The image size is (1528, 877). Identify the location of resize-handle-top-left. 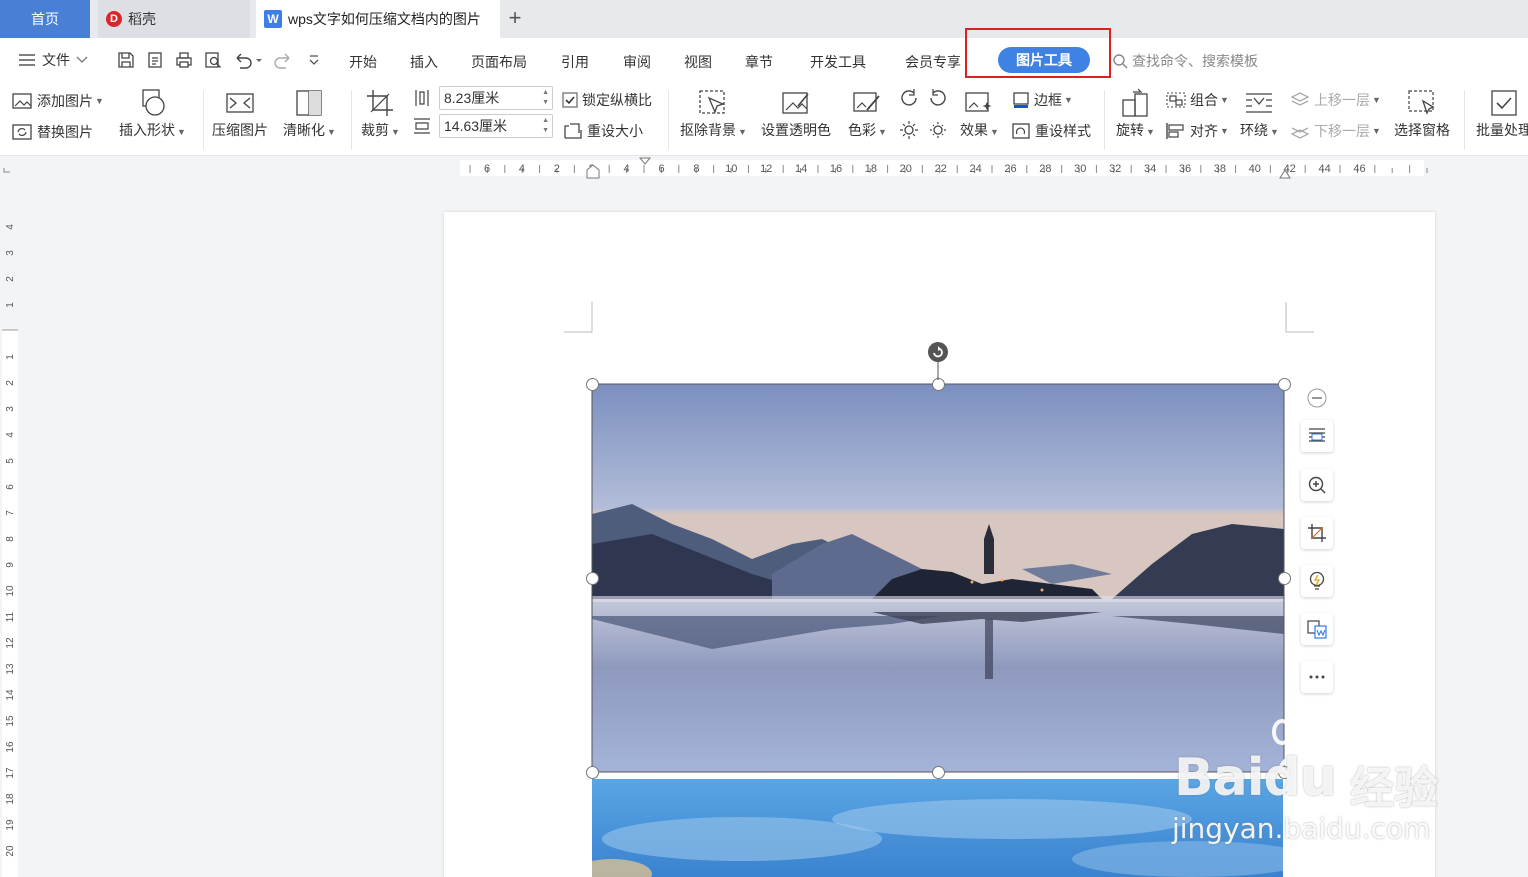
(592, 384).